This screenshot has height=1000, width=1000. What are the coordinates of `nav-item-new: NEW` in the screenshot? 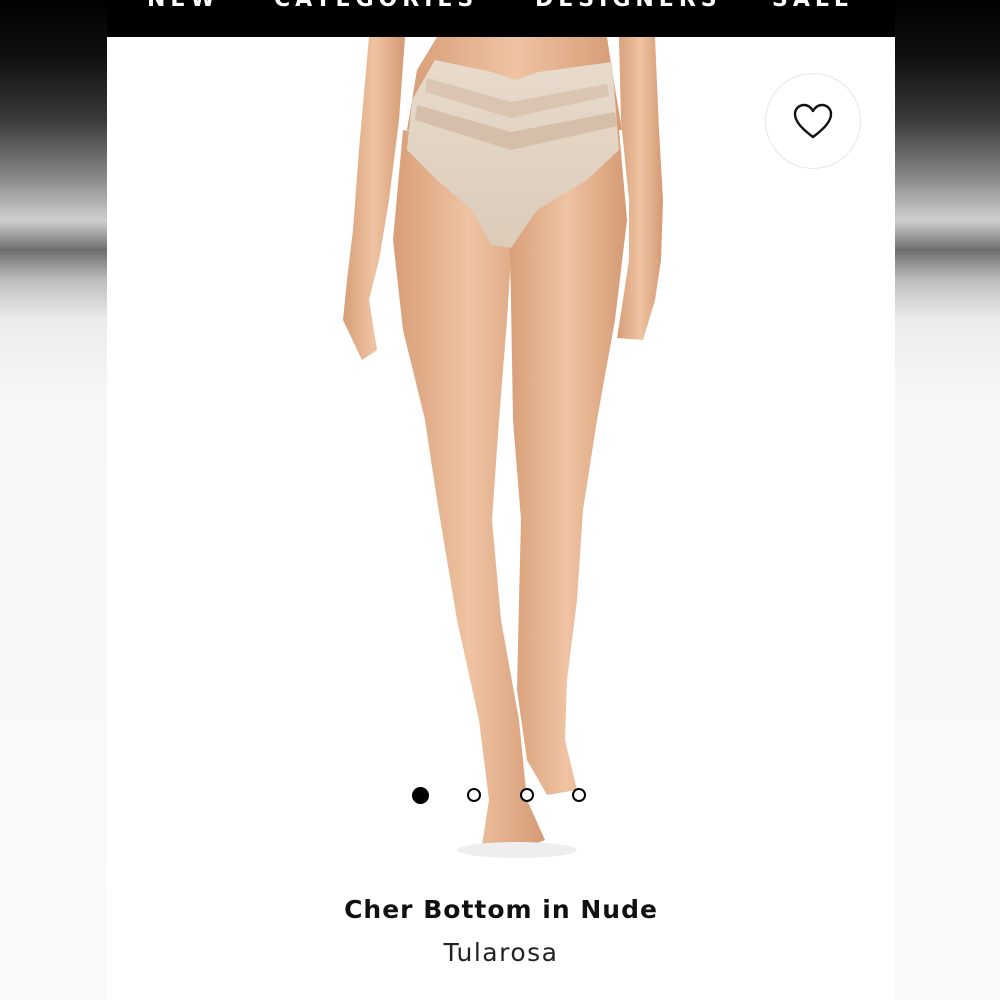 It's located at (183, 6).